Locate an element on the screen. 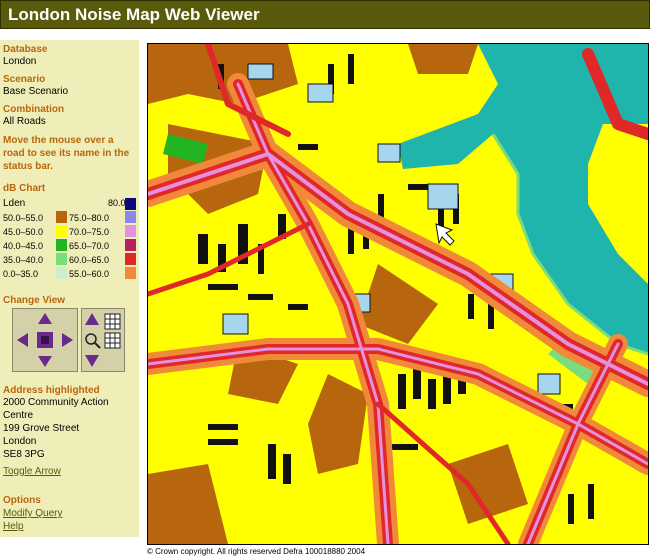 This screenshot has height=560, width=652. help-link: Help is located at coordinates (13, 526).